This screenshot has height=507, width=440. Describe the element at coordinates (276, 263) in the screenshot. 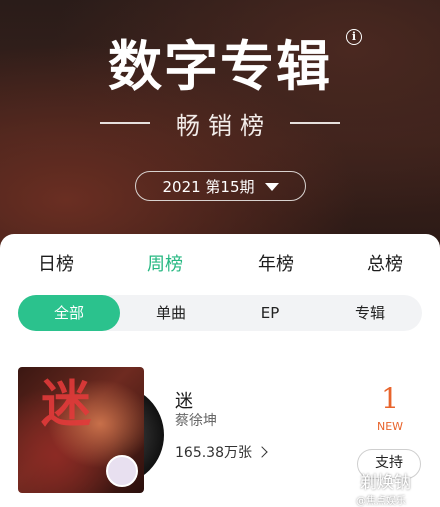

I see `tab-yearly: 年榜` at that location.